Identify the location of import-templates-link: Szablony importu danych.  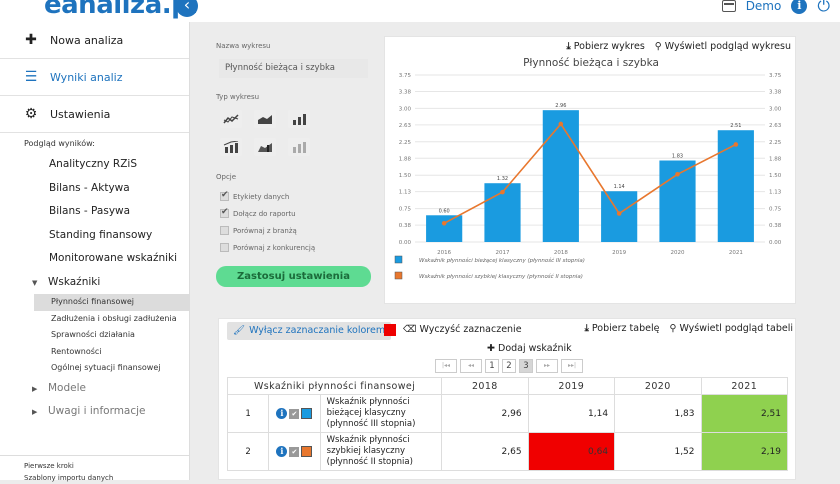
(95, 478).